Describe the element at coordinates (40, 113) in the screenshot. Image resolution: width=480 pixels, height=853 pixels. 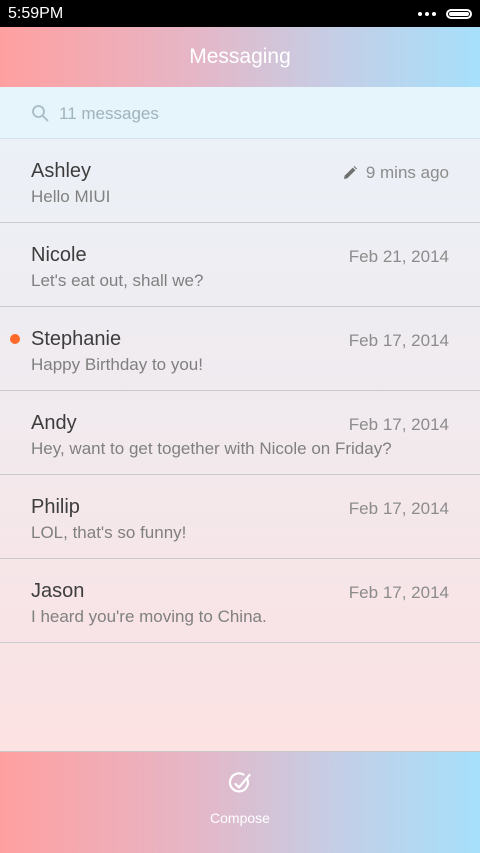
I see `search-icon` at that location.